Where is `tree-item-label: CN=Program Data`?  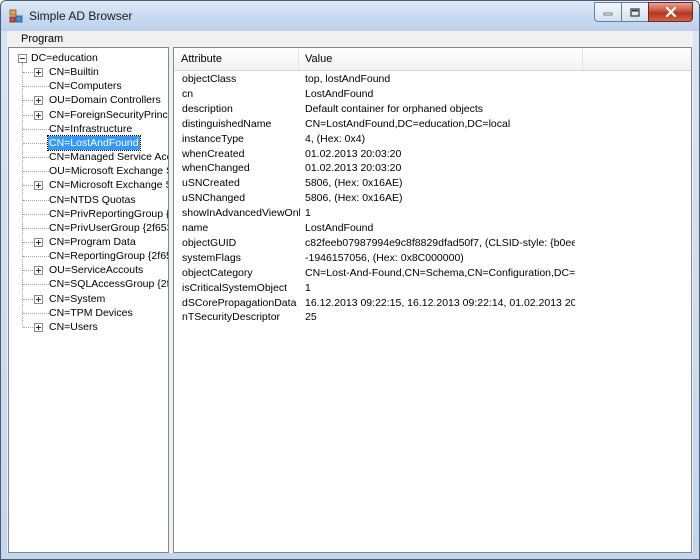
tree-item-label: CN=Program Data is located at coordinates (92, 241).